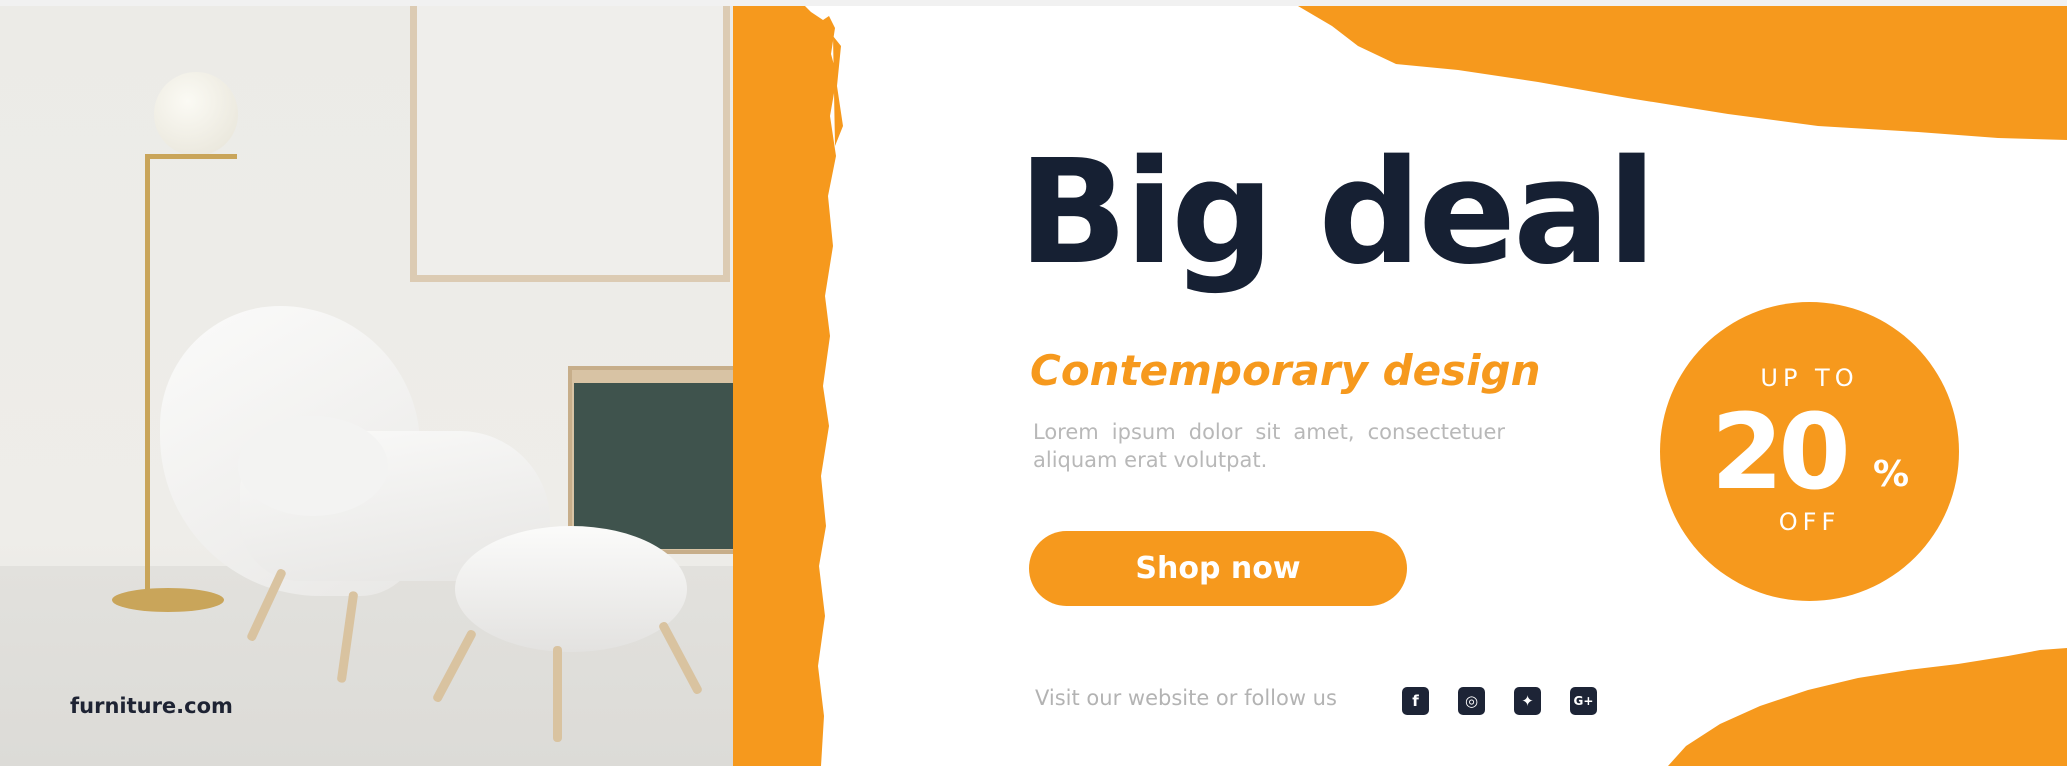 The height and width of the screenshot is (766, 2067). What do you see at coordinates (168, 600) in the screenshot?
I see `floor-lamp-base` at bounding box center [168, 600].